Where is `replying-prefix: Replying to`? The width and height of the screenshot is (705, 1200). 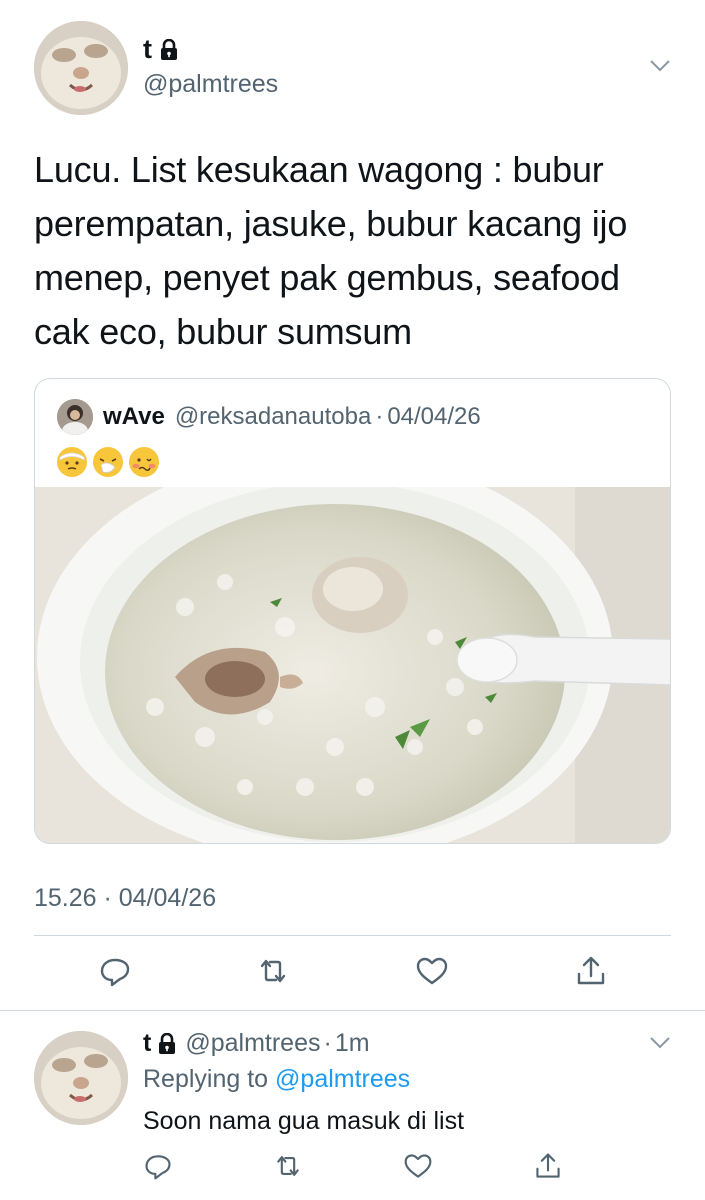 replying-prefix: Replying to is located at coordinates (206, 1079).